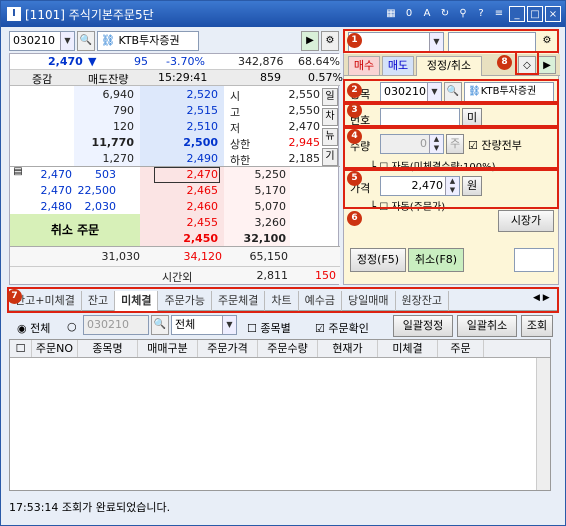 This screenshot has height=526, width=566. Describe the element at coordinates (179, 110) in the screenshot. I see `ask-price: 2,515` at that location.